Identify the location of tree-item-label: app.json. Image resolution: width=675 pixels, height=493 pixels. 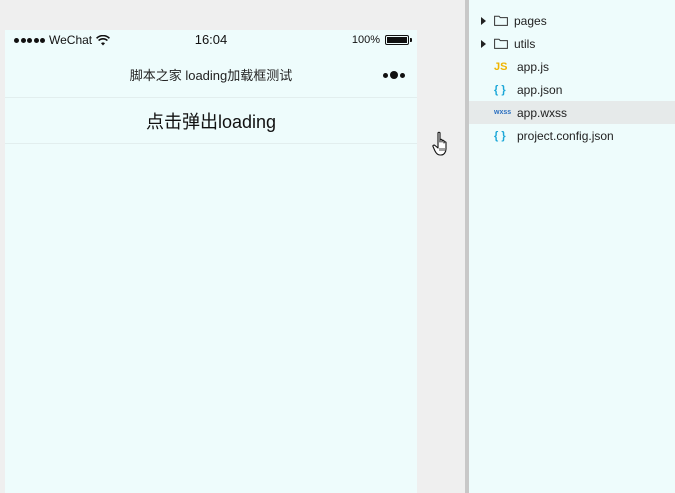
(540, 89).